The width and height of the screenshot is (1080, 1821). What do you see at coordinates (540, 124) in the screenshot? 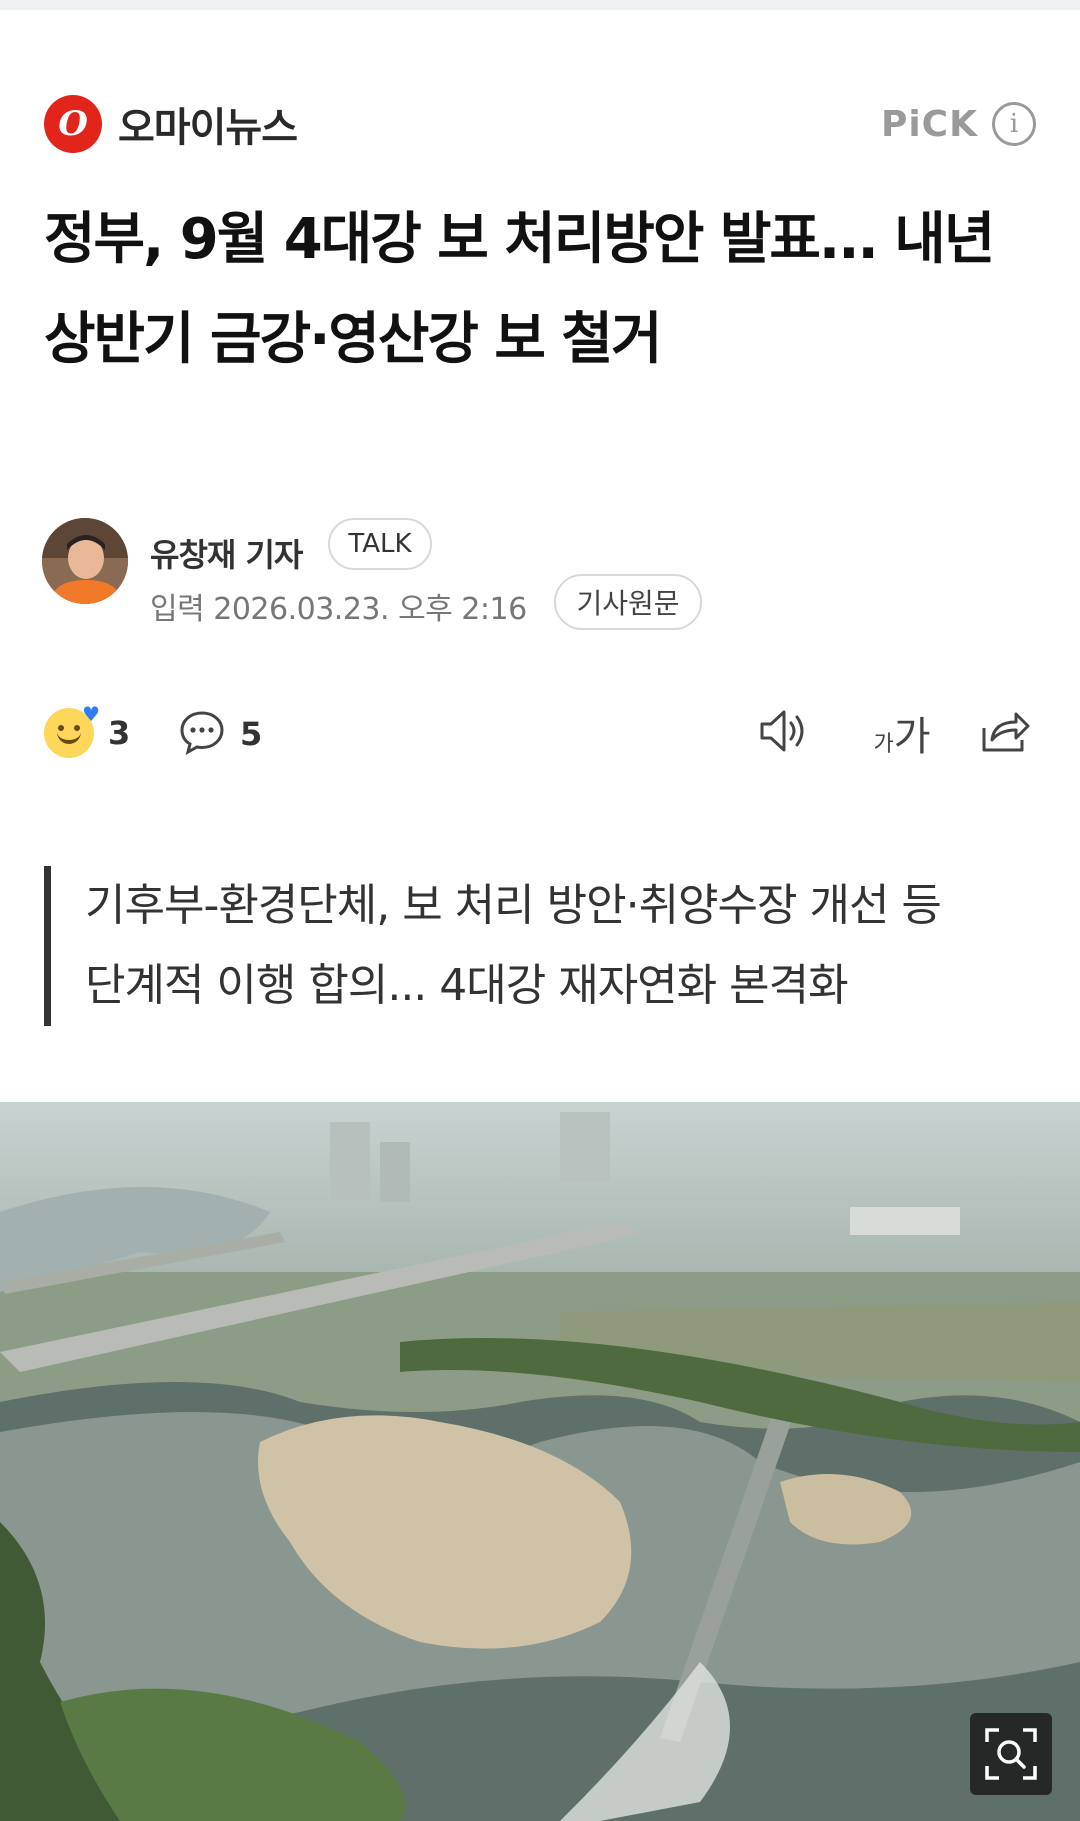
I see `press-header: O 오마이뉴스 PiCK i` at bounding box center [540, 124].